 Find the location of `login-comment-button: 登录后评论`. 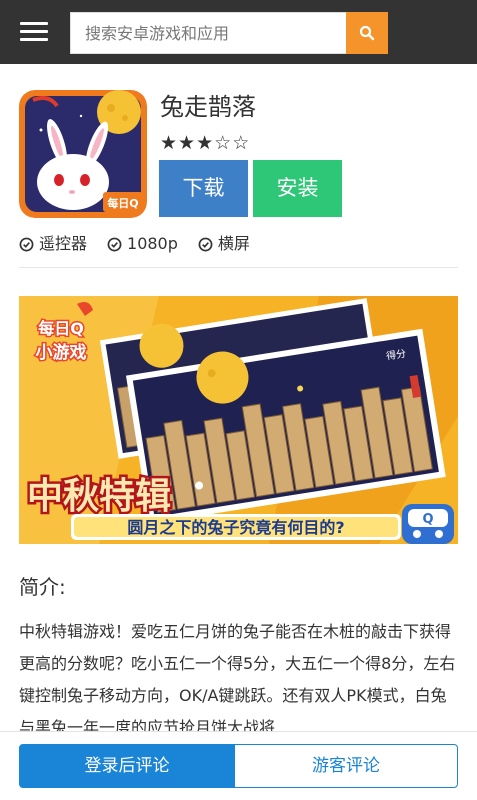

login-comment-button: 登录后评论 is located at coordinates (127, 766).